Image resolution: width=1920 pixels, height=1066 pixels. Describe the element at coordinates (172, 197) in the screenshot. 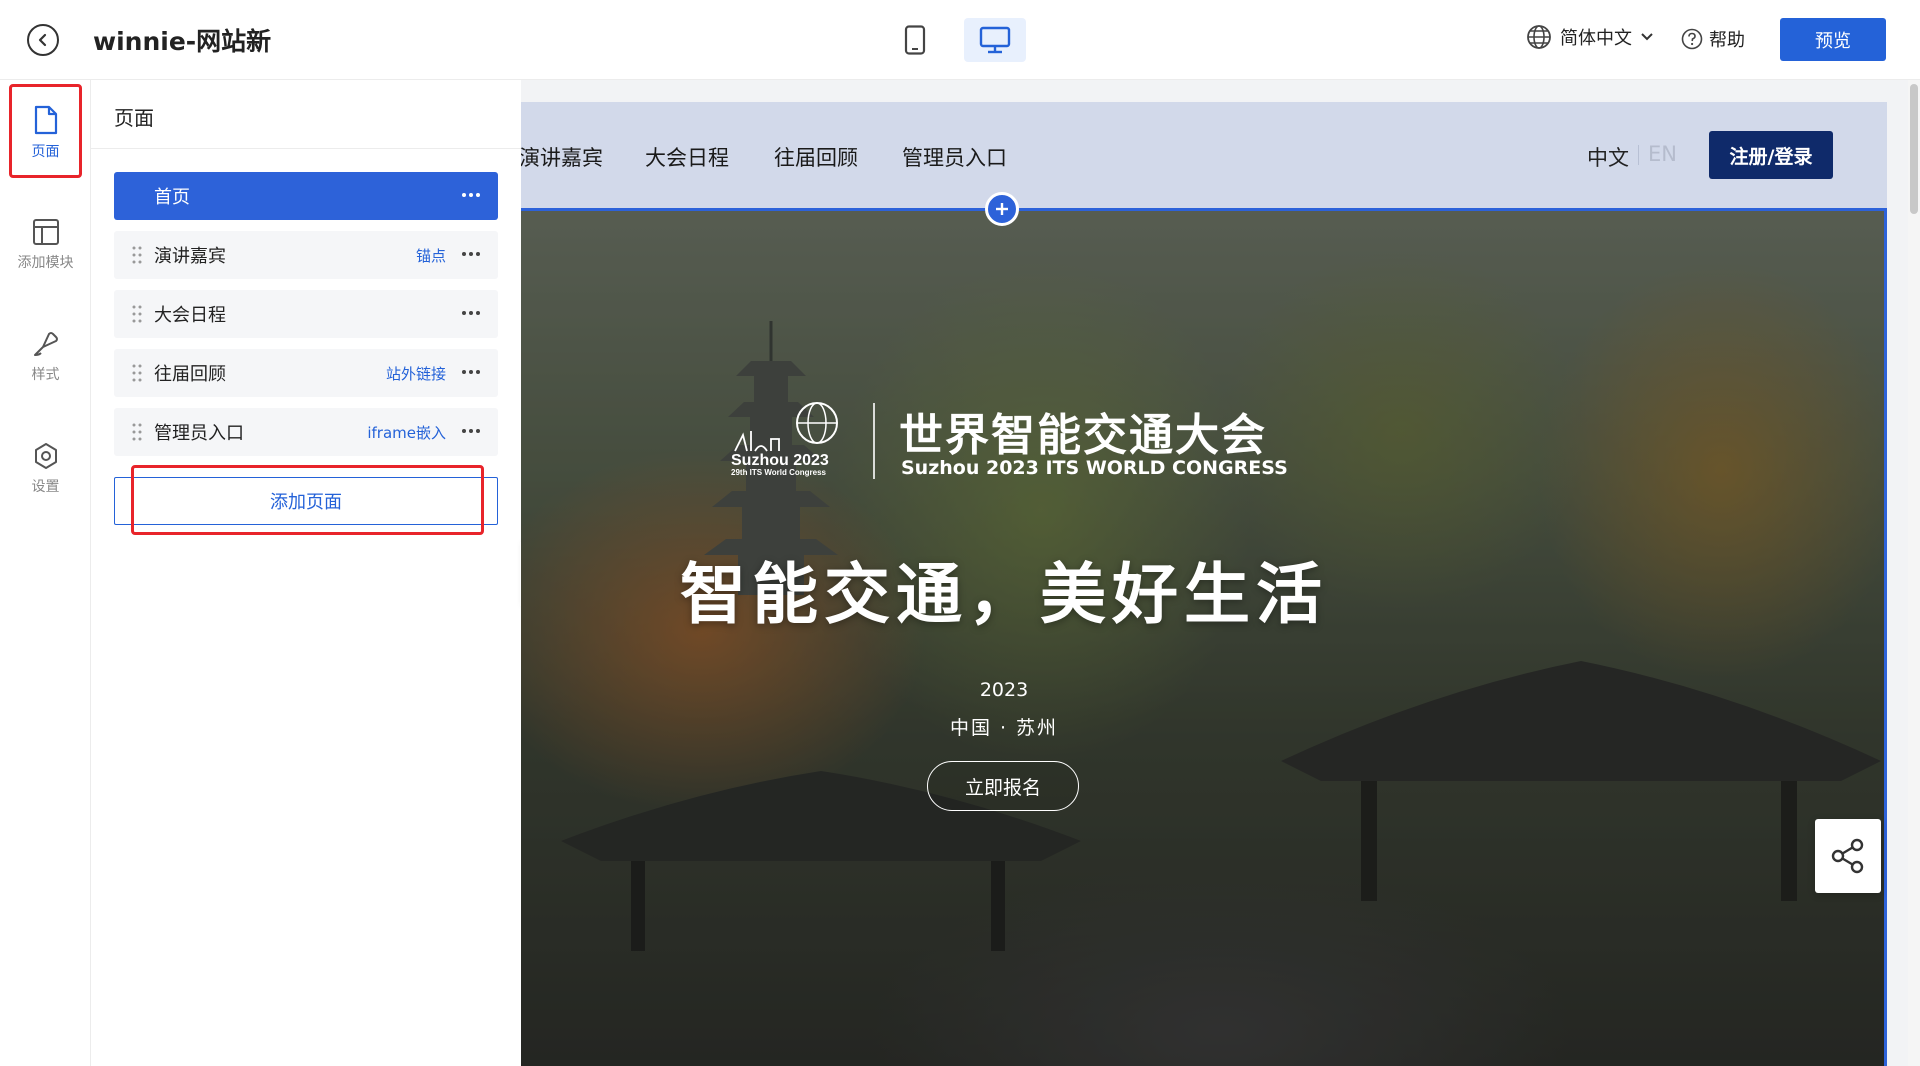

I see `page-name: 首页` at that location.